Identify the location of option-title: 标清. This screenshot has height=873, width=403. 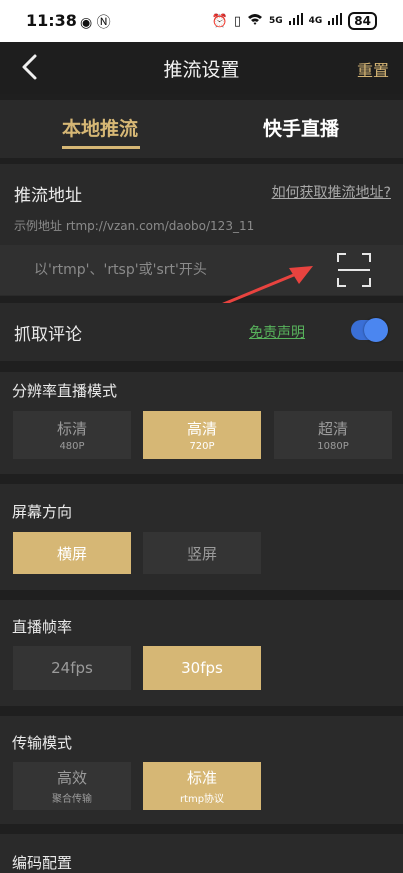
(71, 429).